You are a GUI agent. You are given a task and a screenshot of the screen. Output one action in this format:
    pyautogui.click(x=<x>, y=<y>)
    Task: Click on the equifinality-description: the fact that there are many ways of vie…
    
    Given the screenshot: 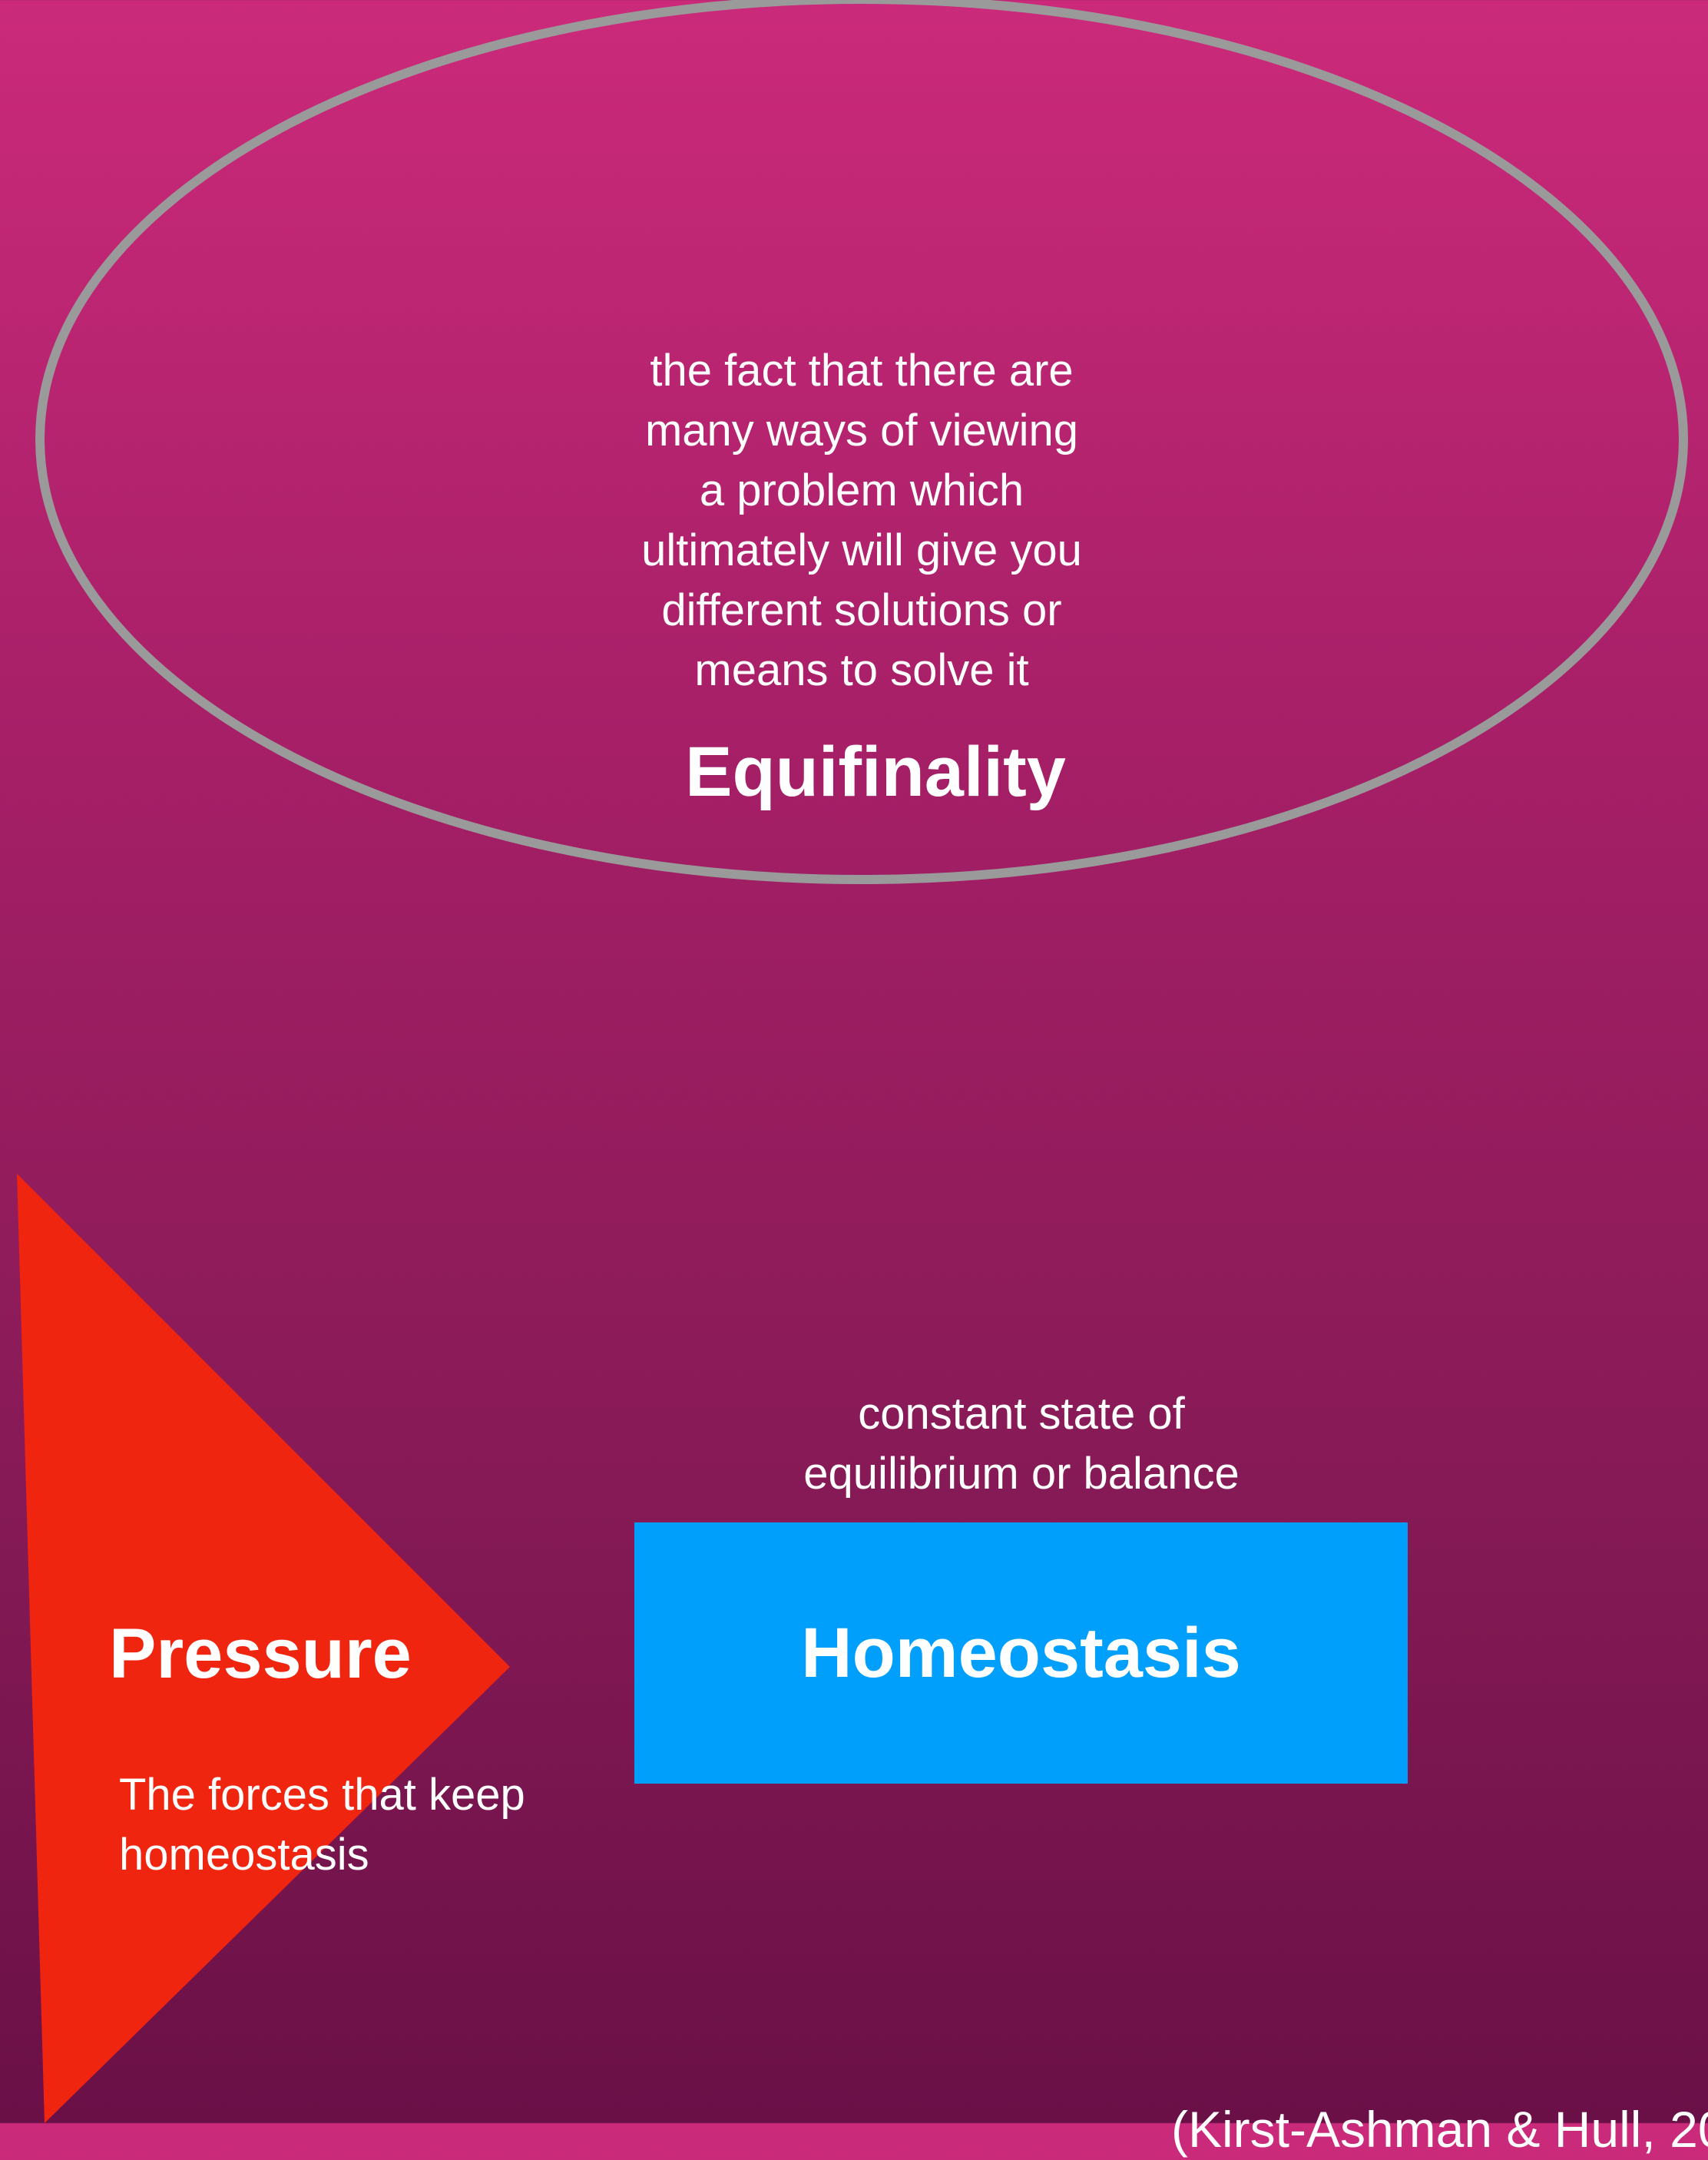 What is the action you would take?
    pyautogui.click(x=861, y=521)
    